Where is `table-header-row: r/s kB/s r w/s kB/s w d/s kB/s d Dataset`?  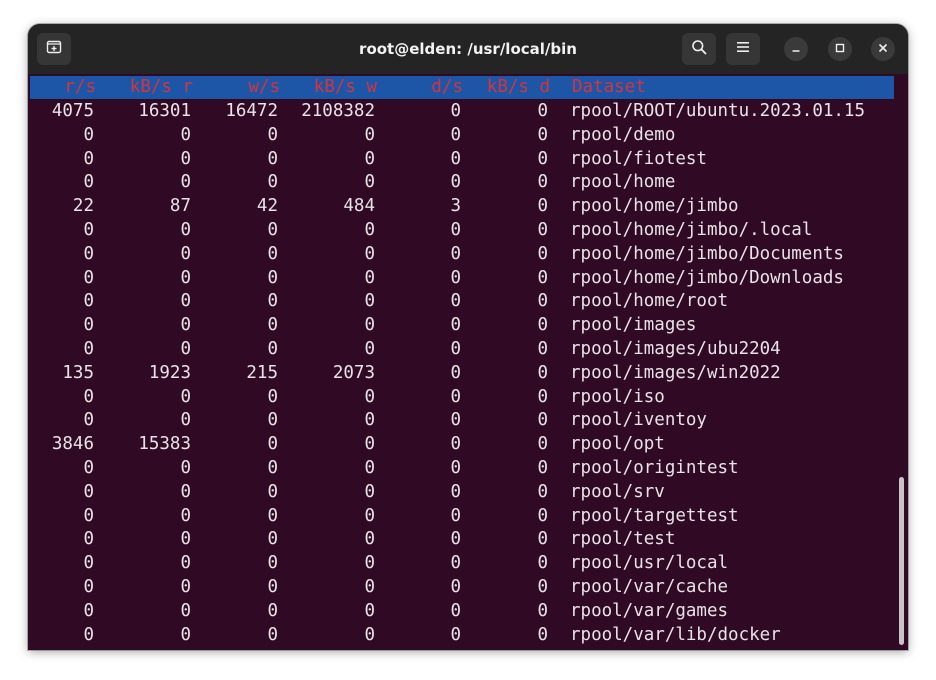 table-header-row: r/s kB/s r w/s kB/s w d/s kB/s d Dataset is located at coordinates (462, 87).